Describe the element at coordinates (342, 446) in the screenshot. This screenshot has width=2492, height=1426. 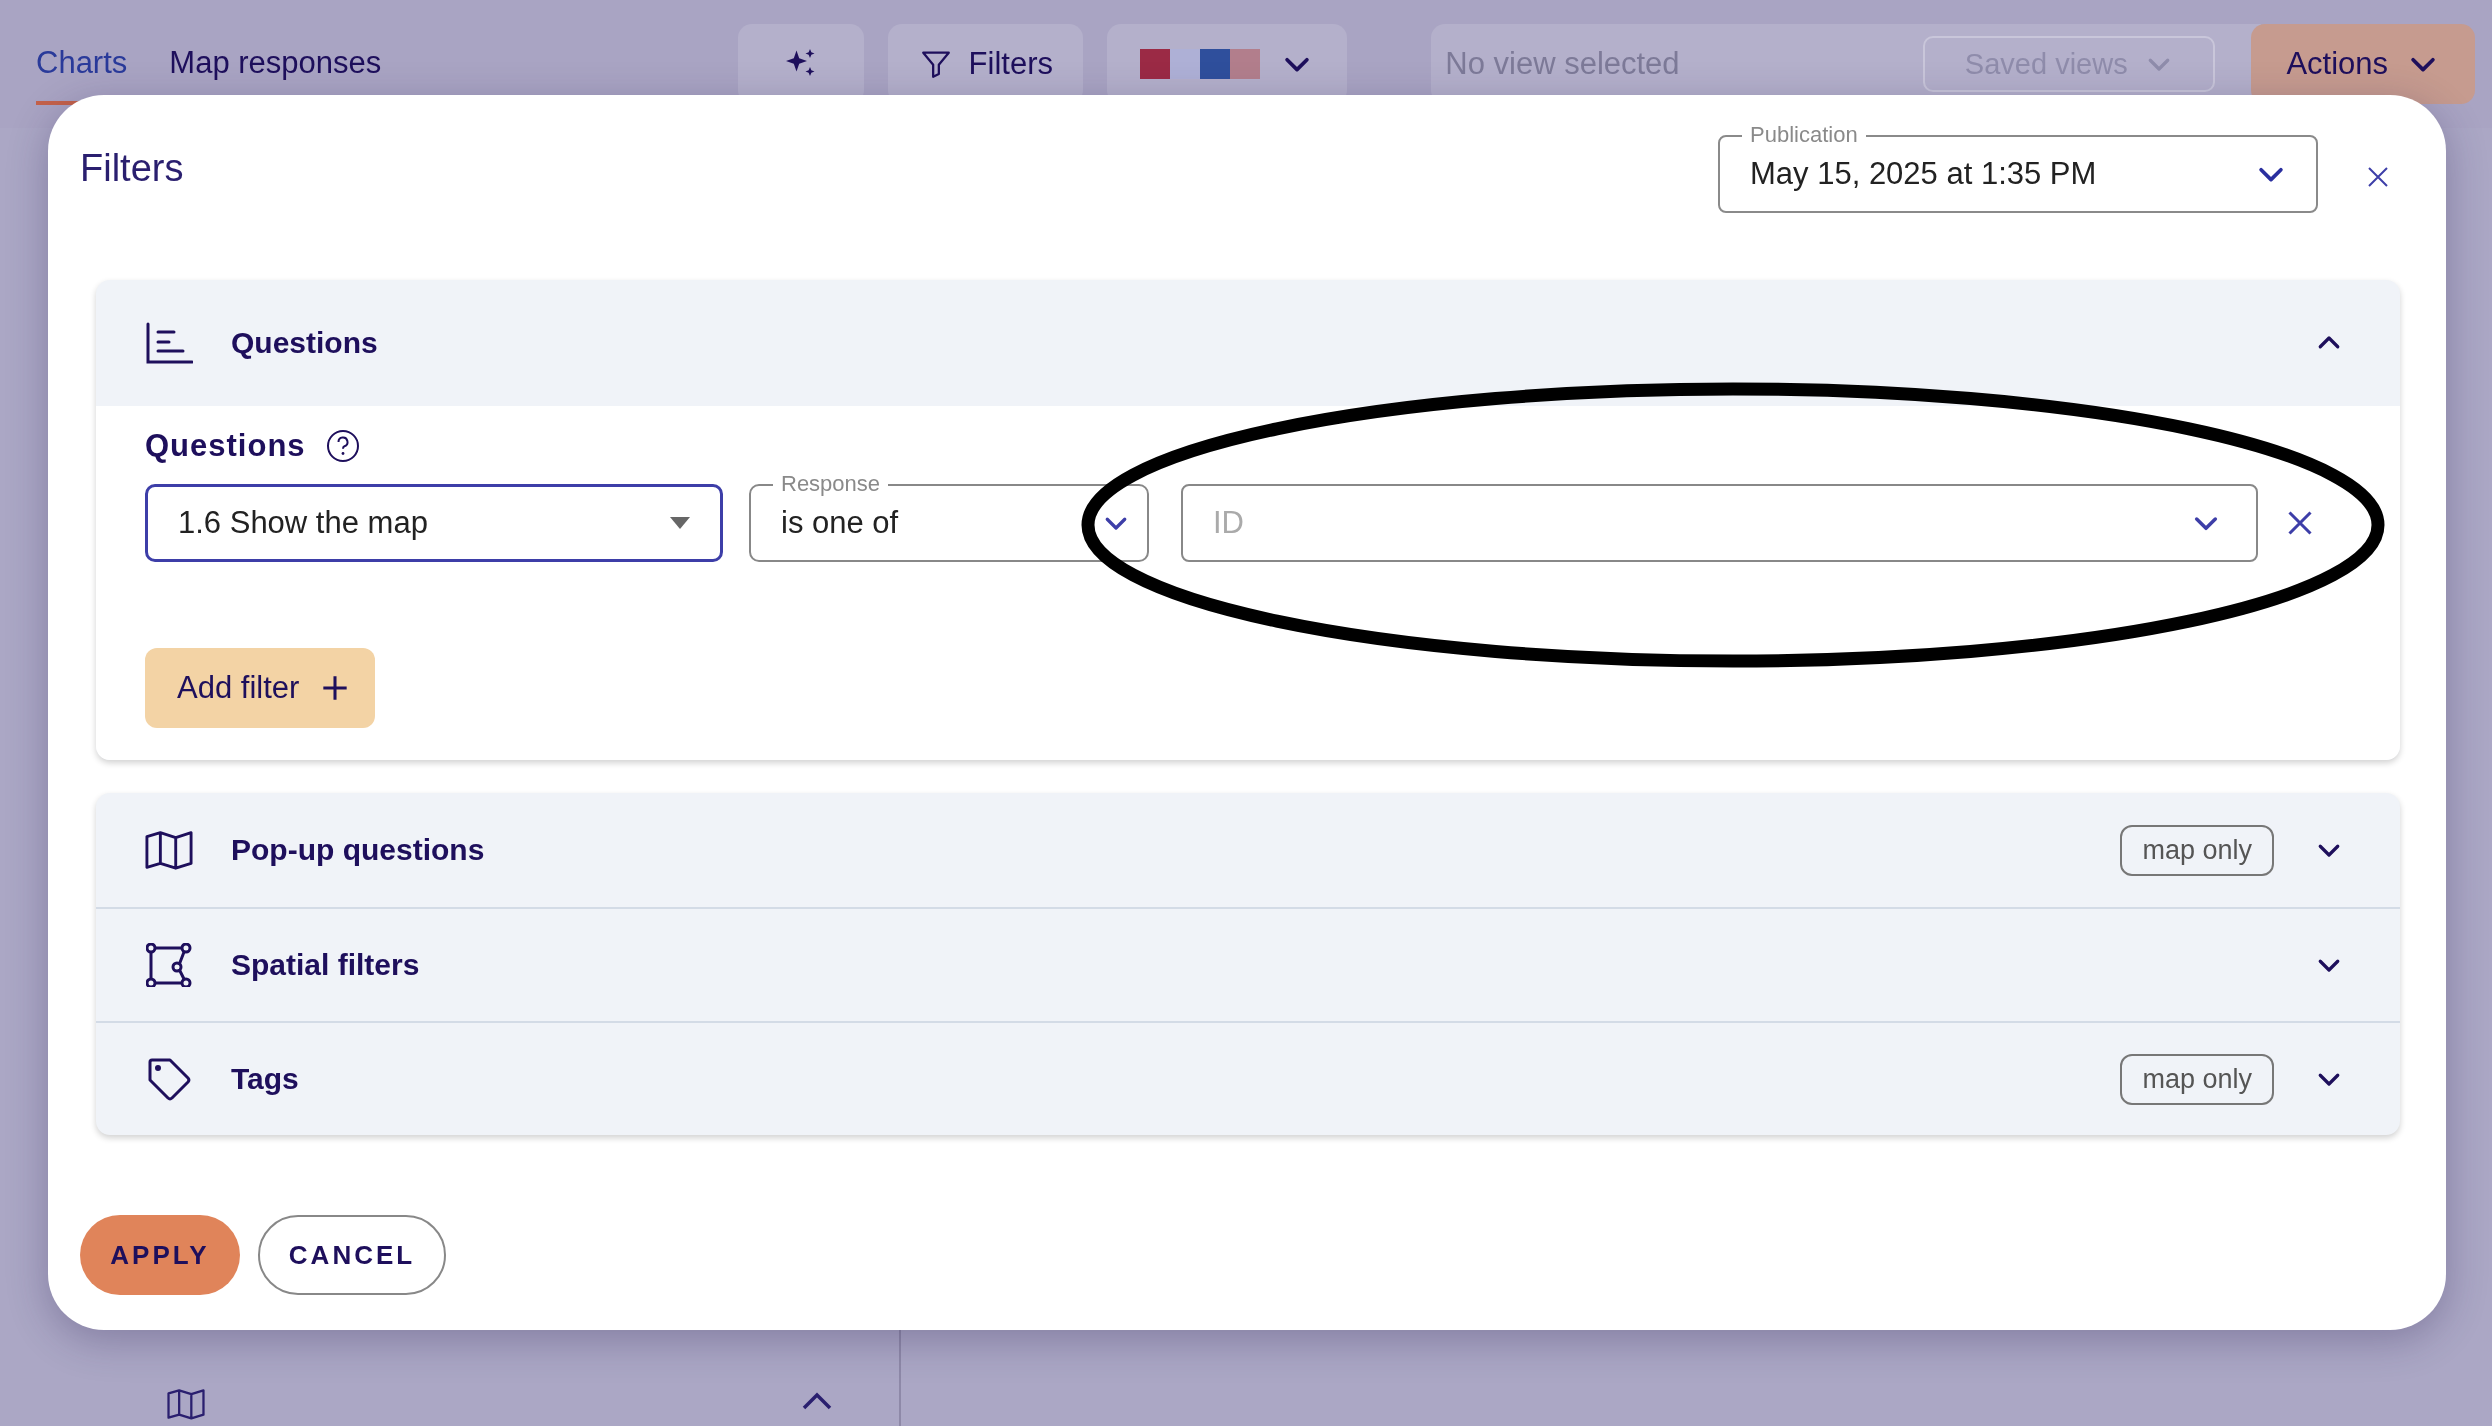
I see `help-icon` at that location.